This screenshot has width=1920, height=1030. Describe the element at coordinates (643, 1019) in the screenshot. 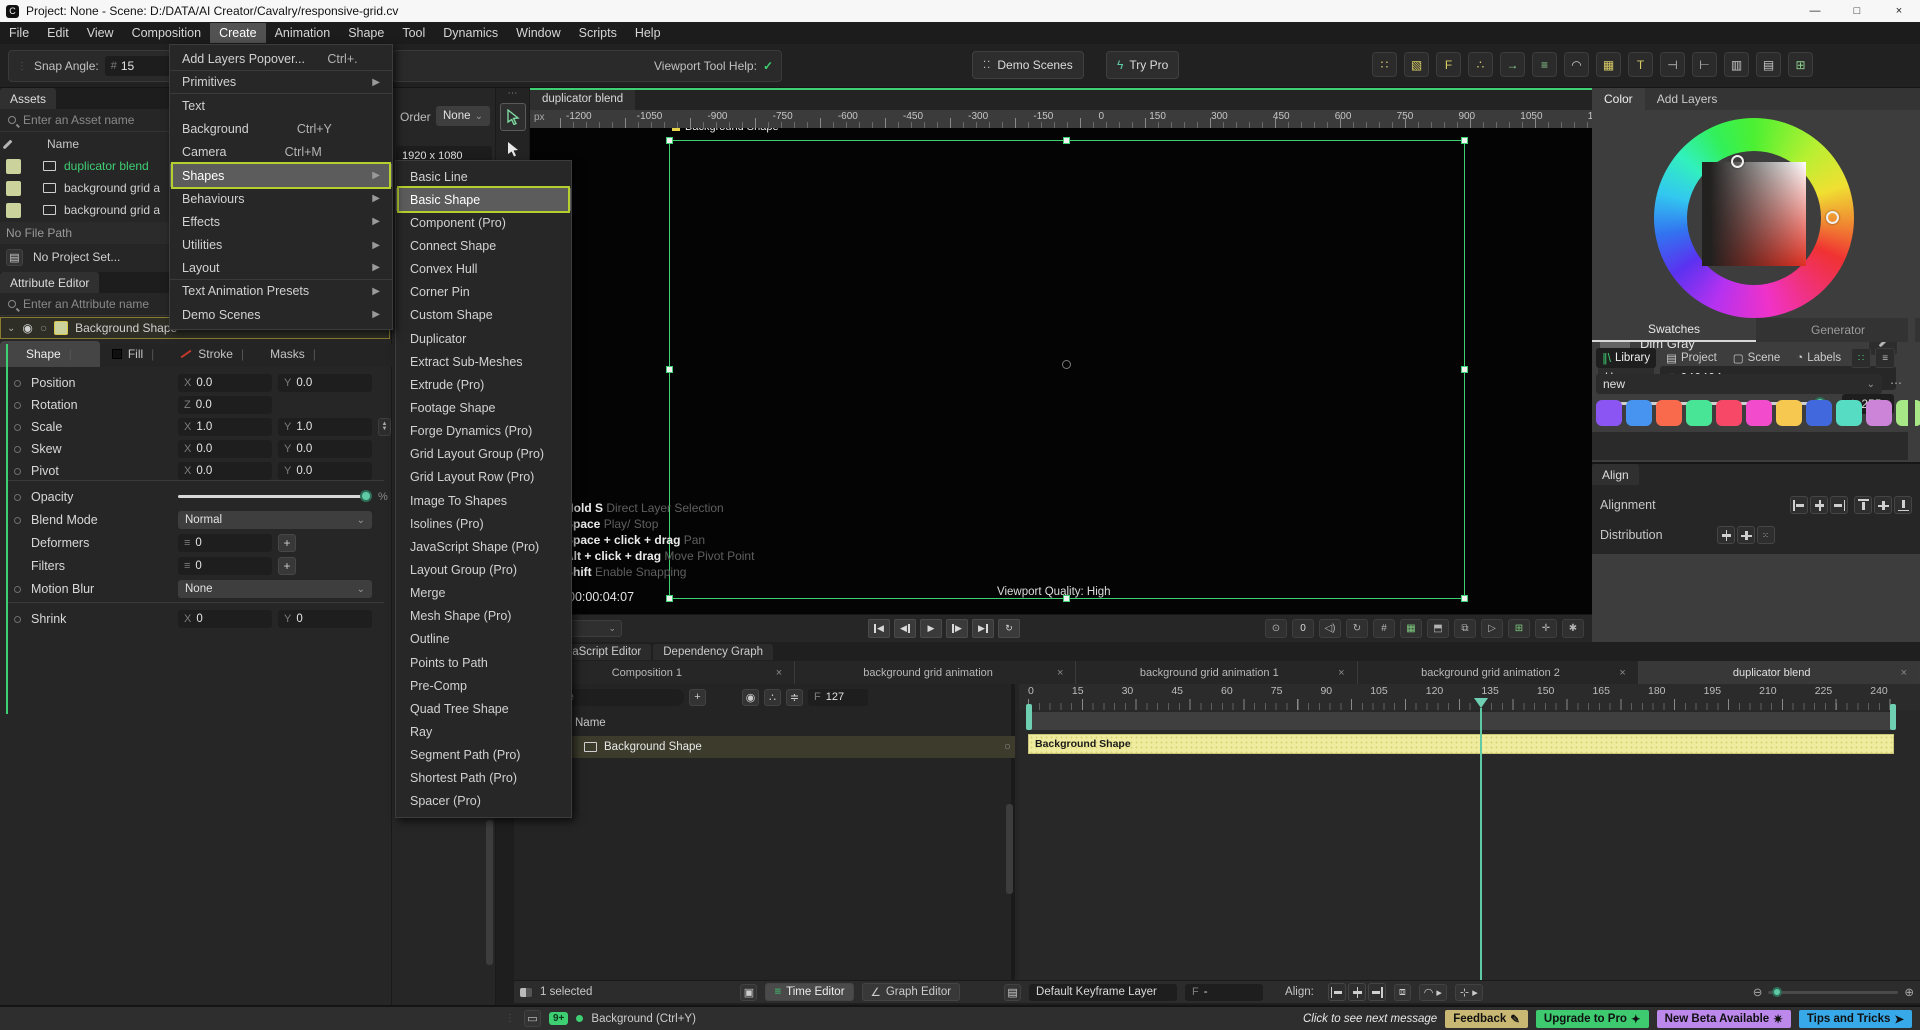

I see `status-message: Background (Ctrl+Y)` at that location.